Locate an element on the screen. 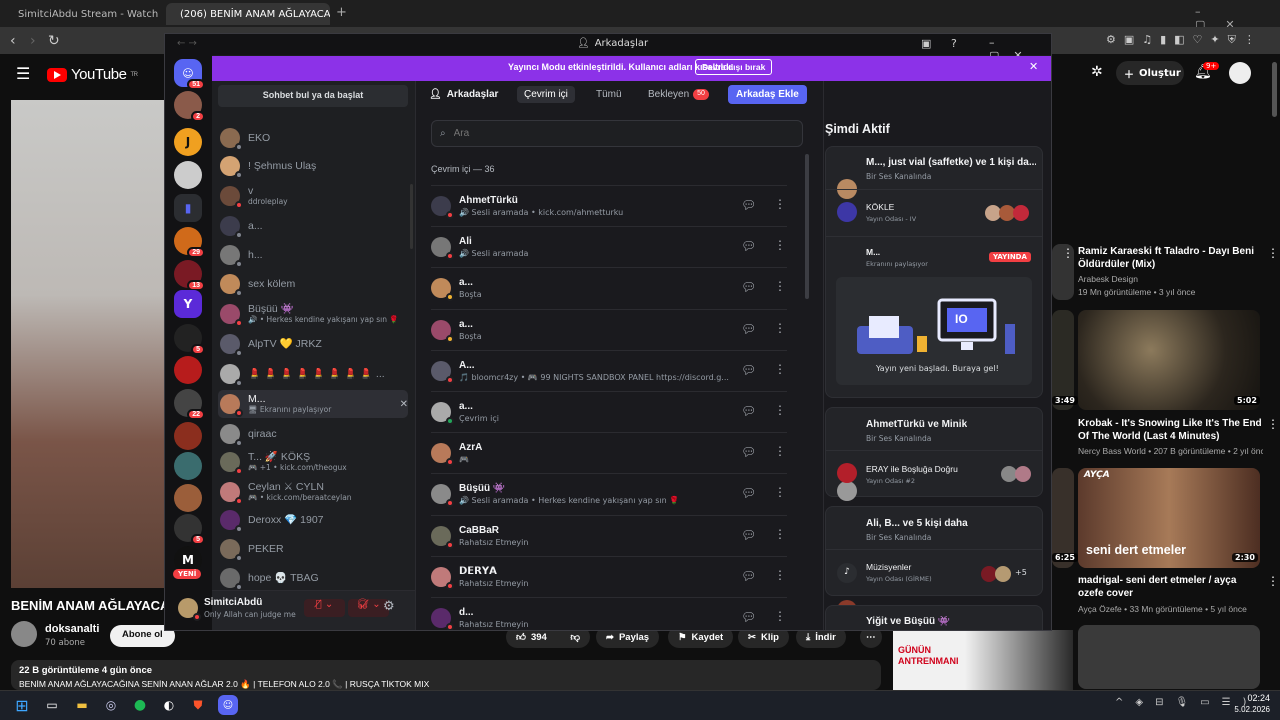  obs-icon: ◐ is located at coordinates (169, 705).